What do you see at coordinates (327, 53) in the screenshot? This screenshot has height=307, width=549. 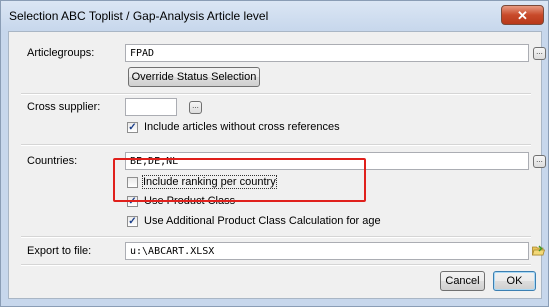 I see `articlegroups-input: FPAD` at bounding box center [327, 53].